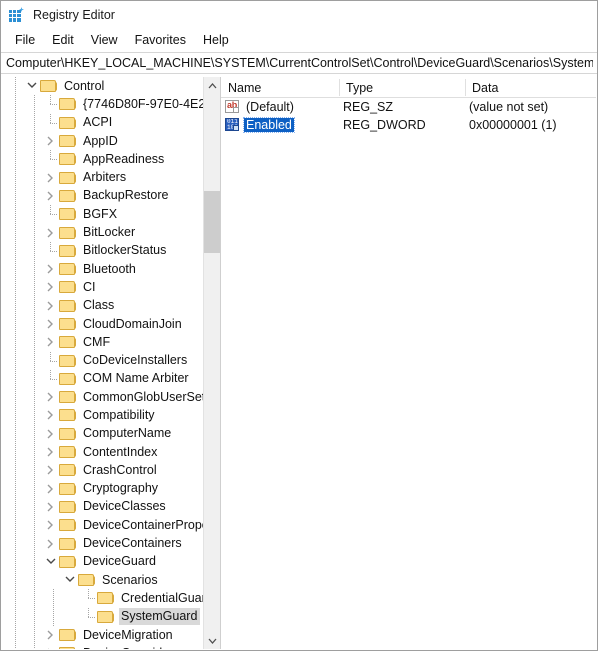  I want to click on tree-item-compatibility: Compatibility, so click(102, 415).